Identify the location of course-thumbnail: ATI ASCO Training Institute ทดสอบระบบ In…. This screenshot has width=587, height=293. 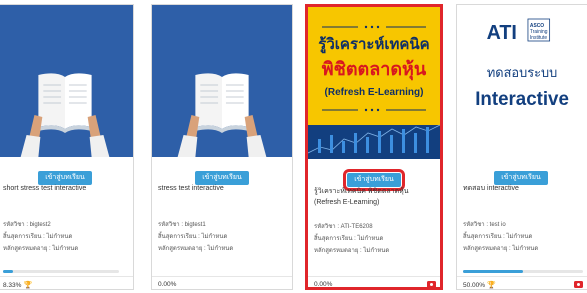
(522, 81).